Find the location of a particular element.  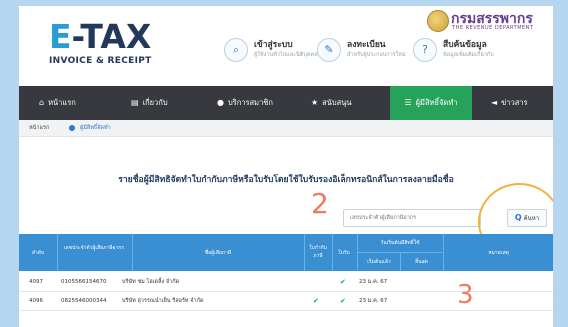

revenue-name-en: THE REVENUE DEPARTMENT is located at coordinates (493, 28).